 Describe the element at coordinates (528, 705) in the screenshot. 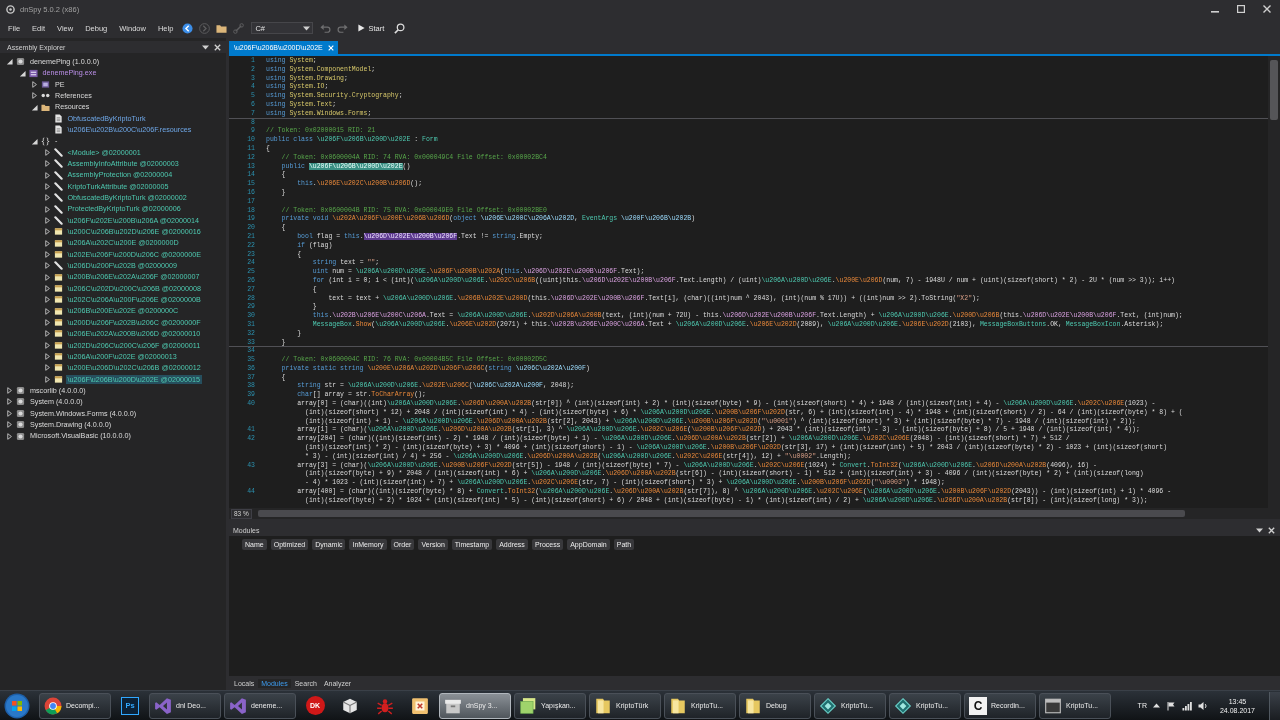

I see `notes-icon` at that location.